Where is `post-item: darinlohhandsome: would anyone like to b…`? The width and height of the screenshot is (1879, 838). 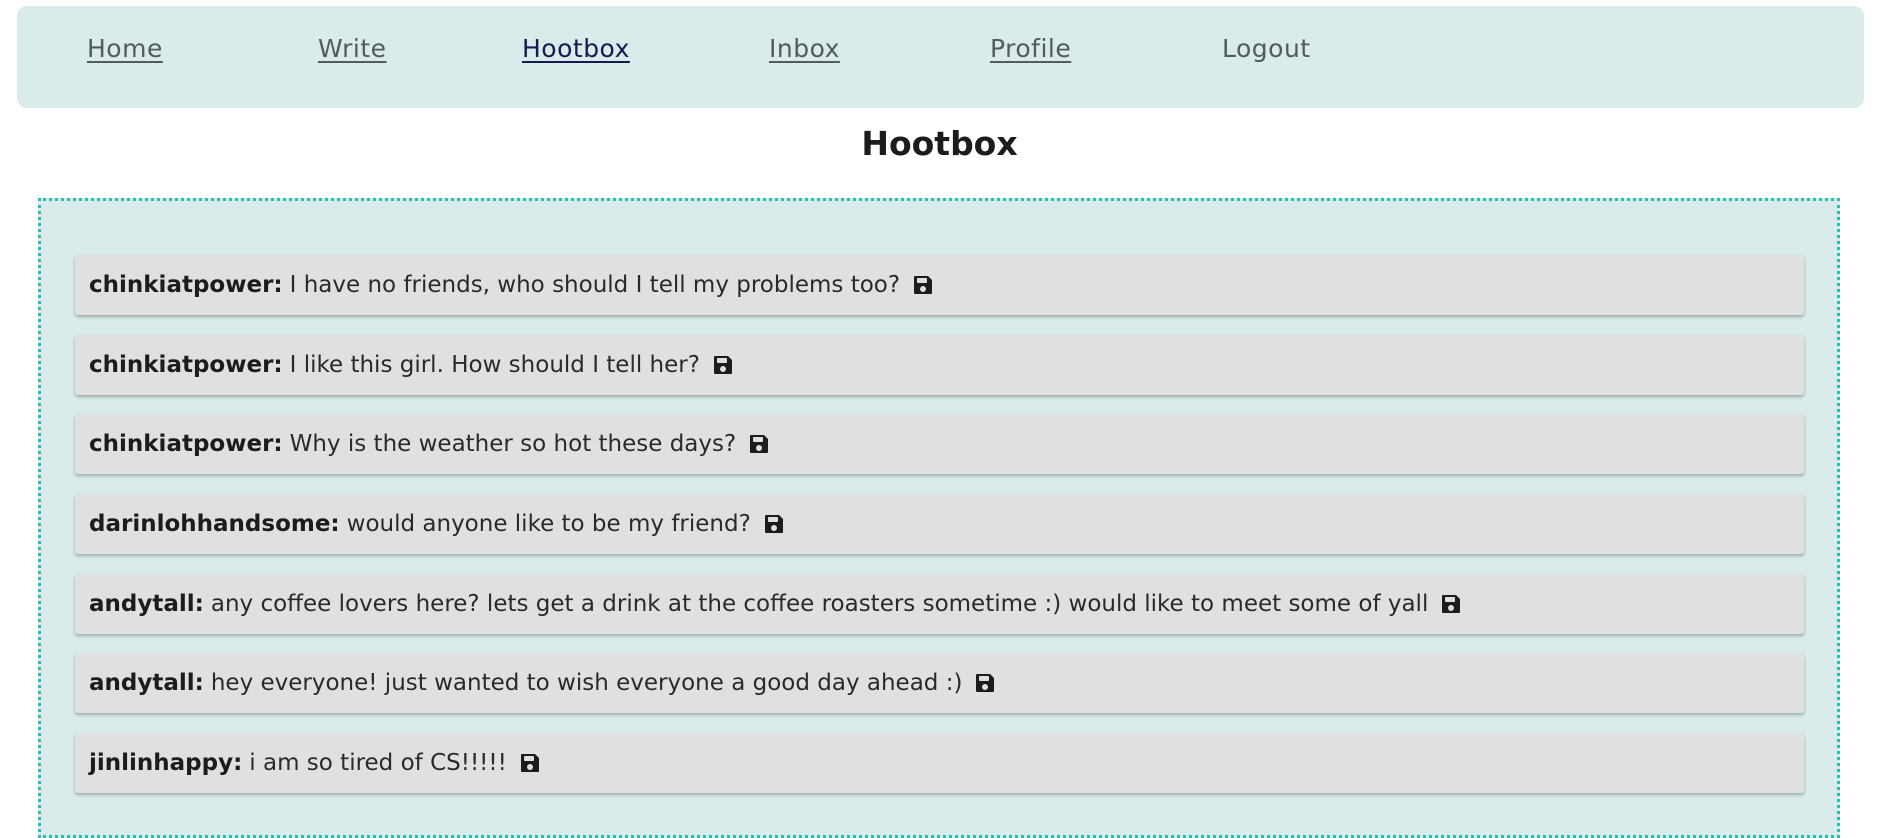
post-item: darinlohhandsome: would anyone like to b… is located at coordinates (939, 524).